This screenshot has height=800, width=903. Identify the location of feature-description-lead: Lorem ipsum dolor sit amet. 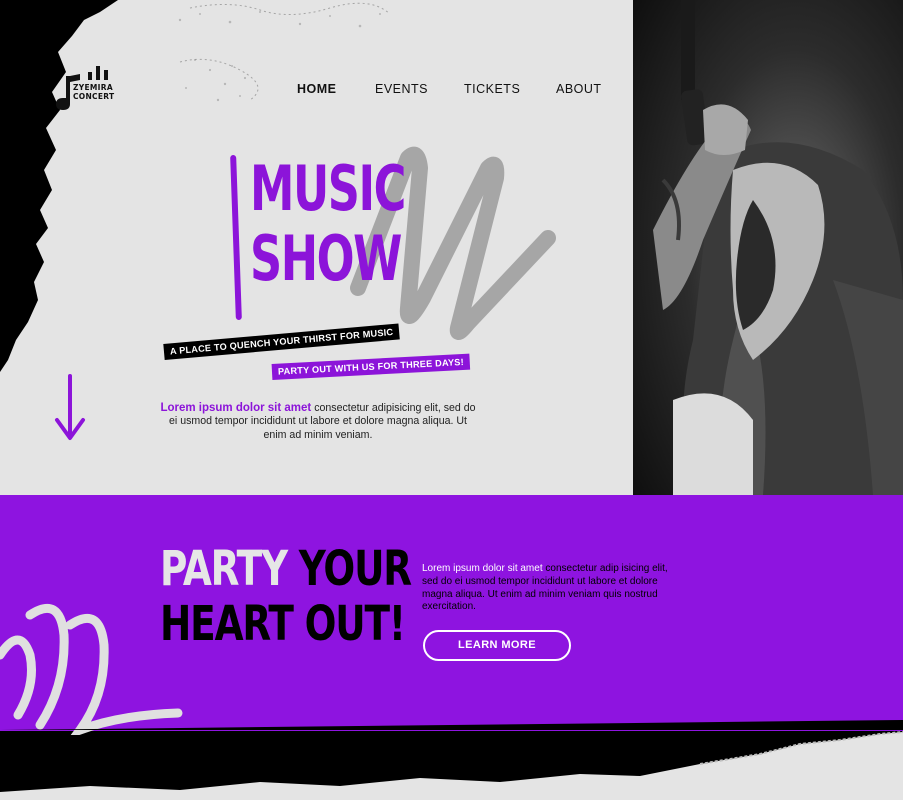
(482, 568).